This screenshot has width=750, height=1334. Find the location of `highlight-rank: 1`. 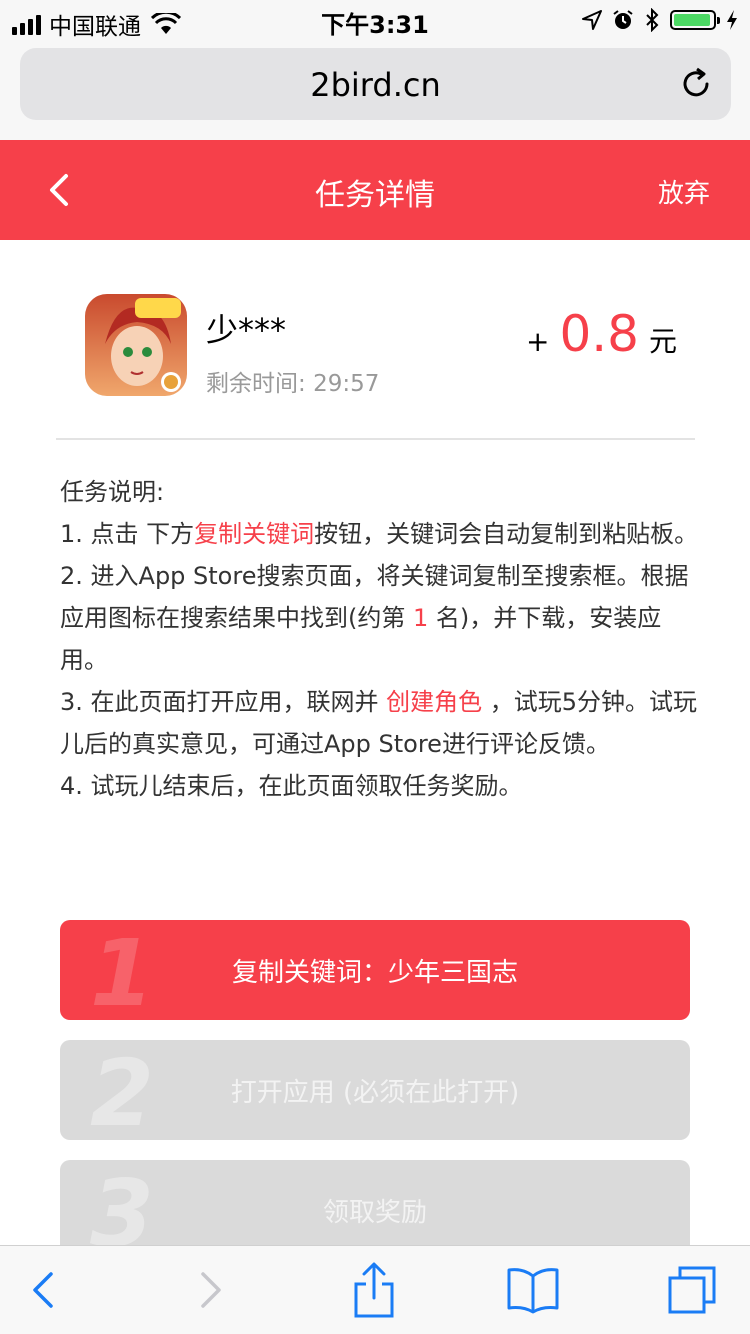

highlight-rank: 1 is located at coordinates (421, 618).